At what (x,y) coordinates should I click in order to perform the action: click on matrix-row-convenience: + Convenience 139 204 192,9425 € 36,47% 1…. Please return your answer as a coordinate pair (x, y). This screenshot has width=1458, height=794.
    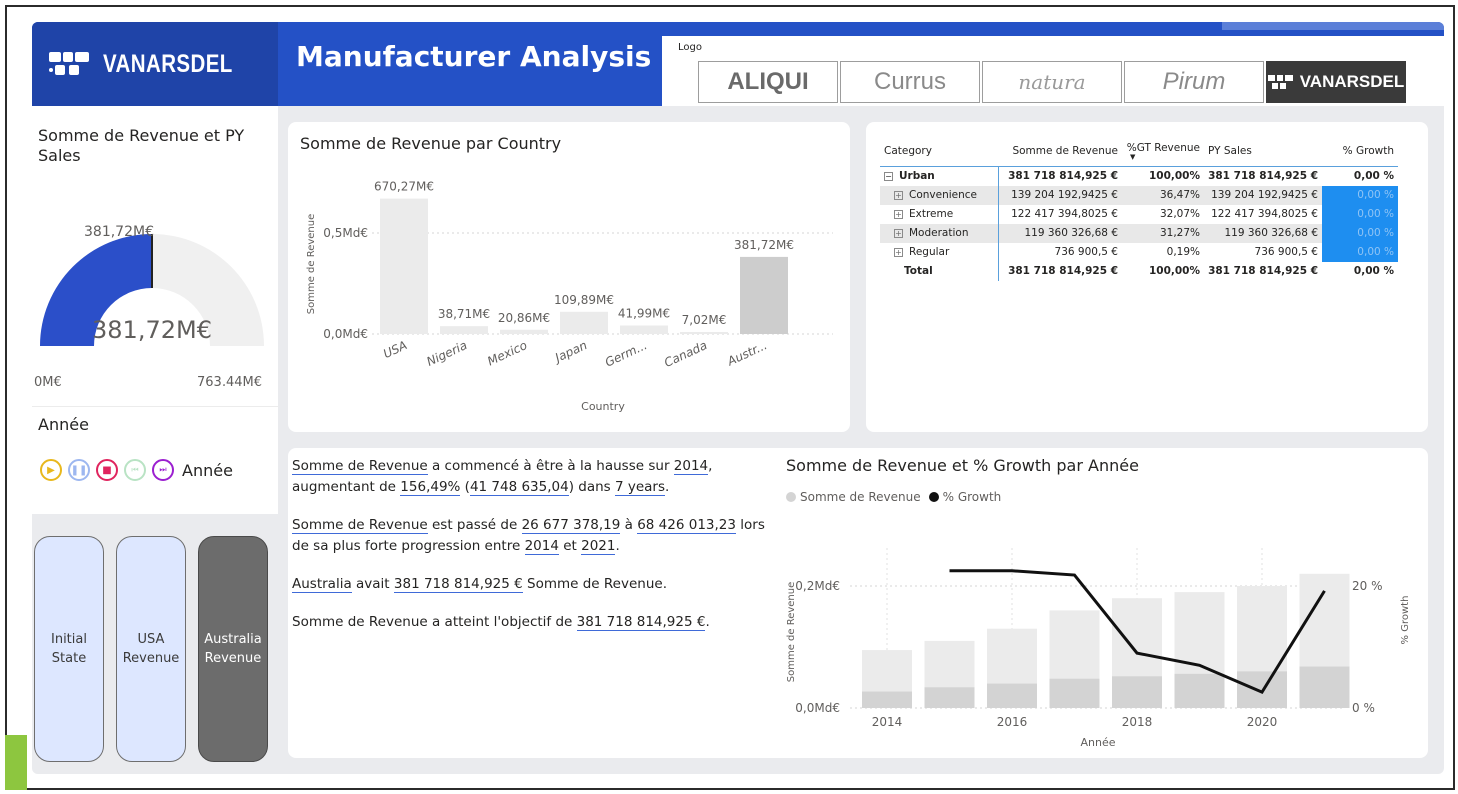
    Looking at the image, I should click on (1139, 195).